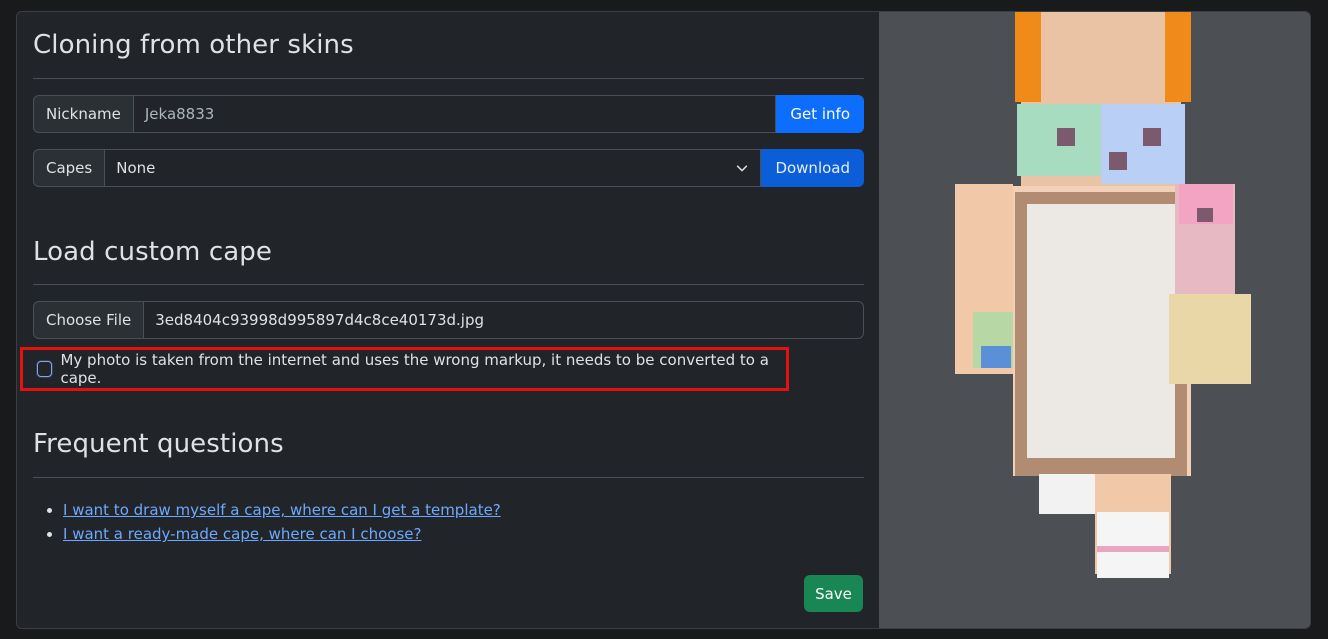 The width and height of the screenshot is (1328, 639). I want to click on convert-checkbox, so click(45, 369).